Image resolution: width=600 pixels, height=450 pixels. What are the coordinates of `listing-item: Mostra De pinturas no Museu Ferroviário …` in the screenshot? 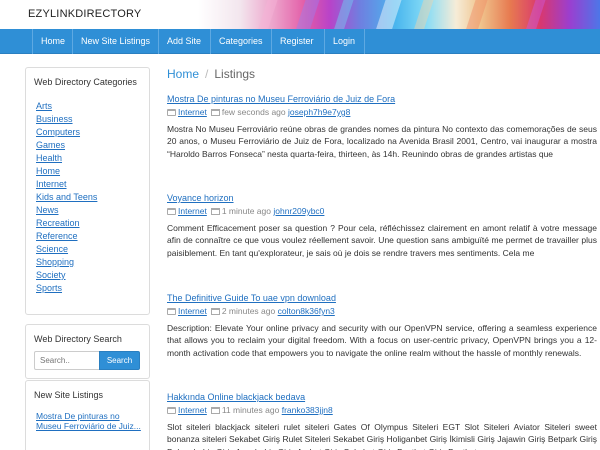 It's located at (382, 127).